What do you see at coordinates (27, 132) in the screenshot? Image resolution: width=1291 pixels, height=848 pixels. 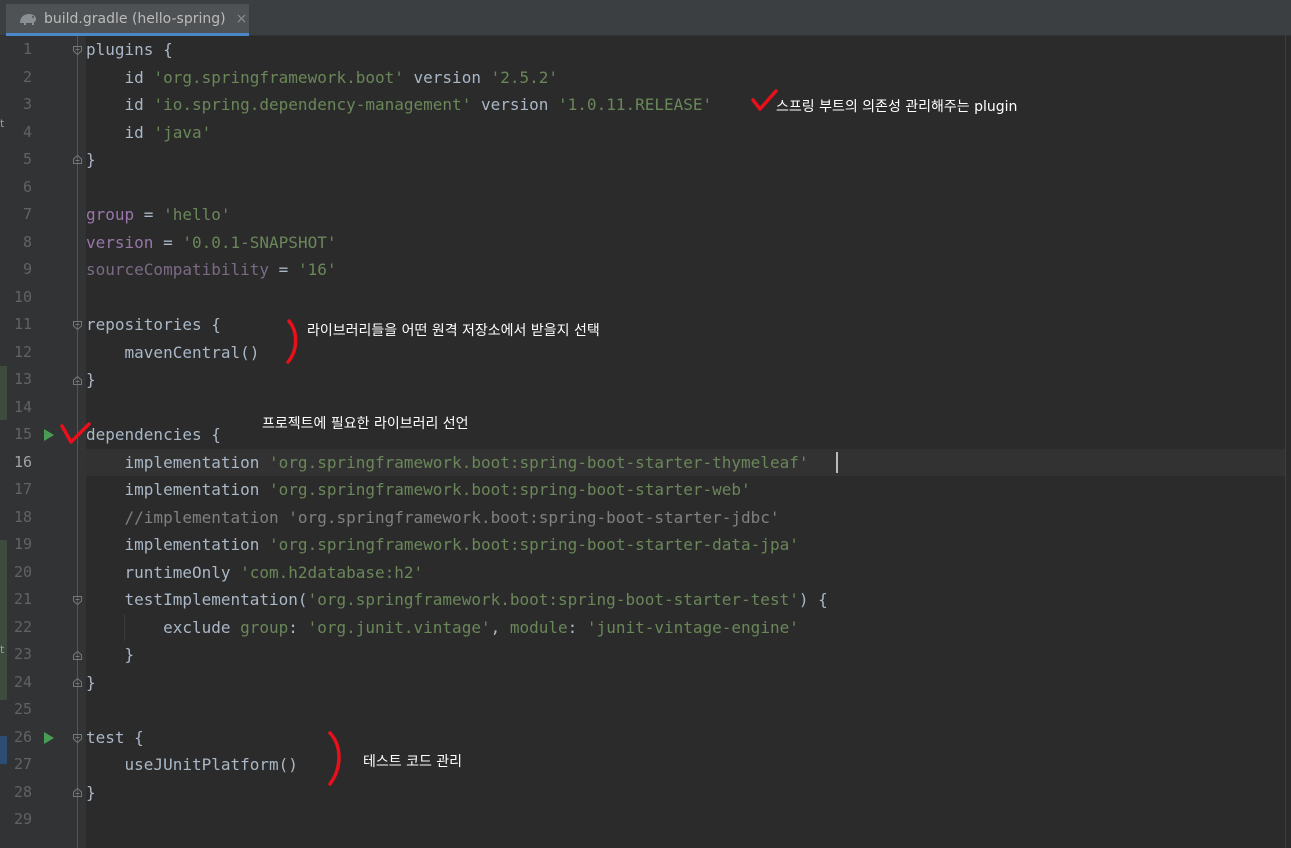 I see `line-number: 4` at bounding box center [27, 132].